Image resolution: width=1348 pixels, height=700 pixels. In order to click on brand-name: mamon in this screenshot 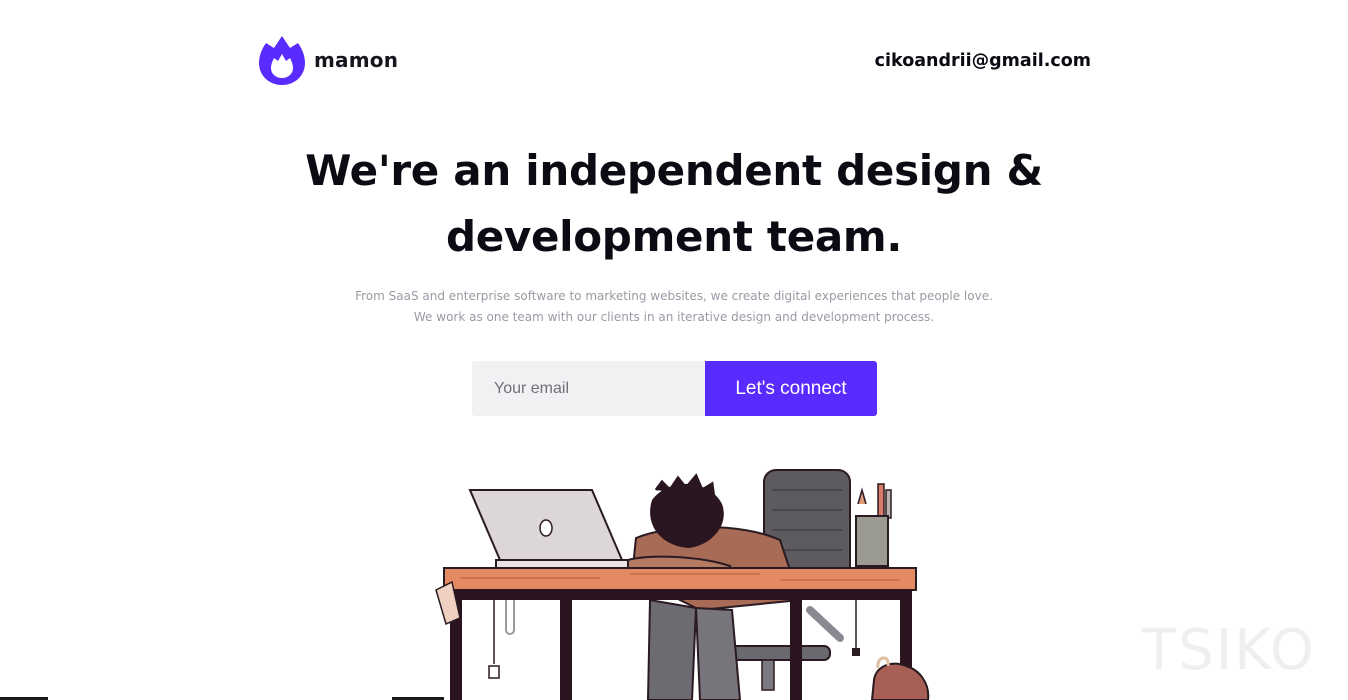, I will do `click(356, 60)`.